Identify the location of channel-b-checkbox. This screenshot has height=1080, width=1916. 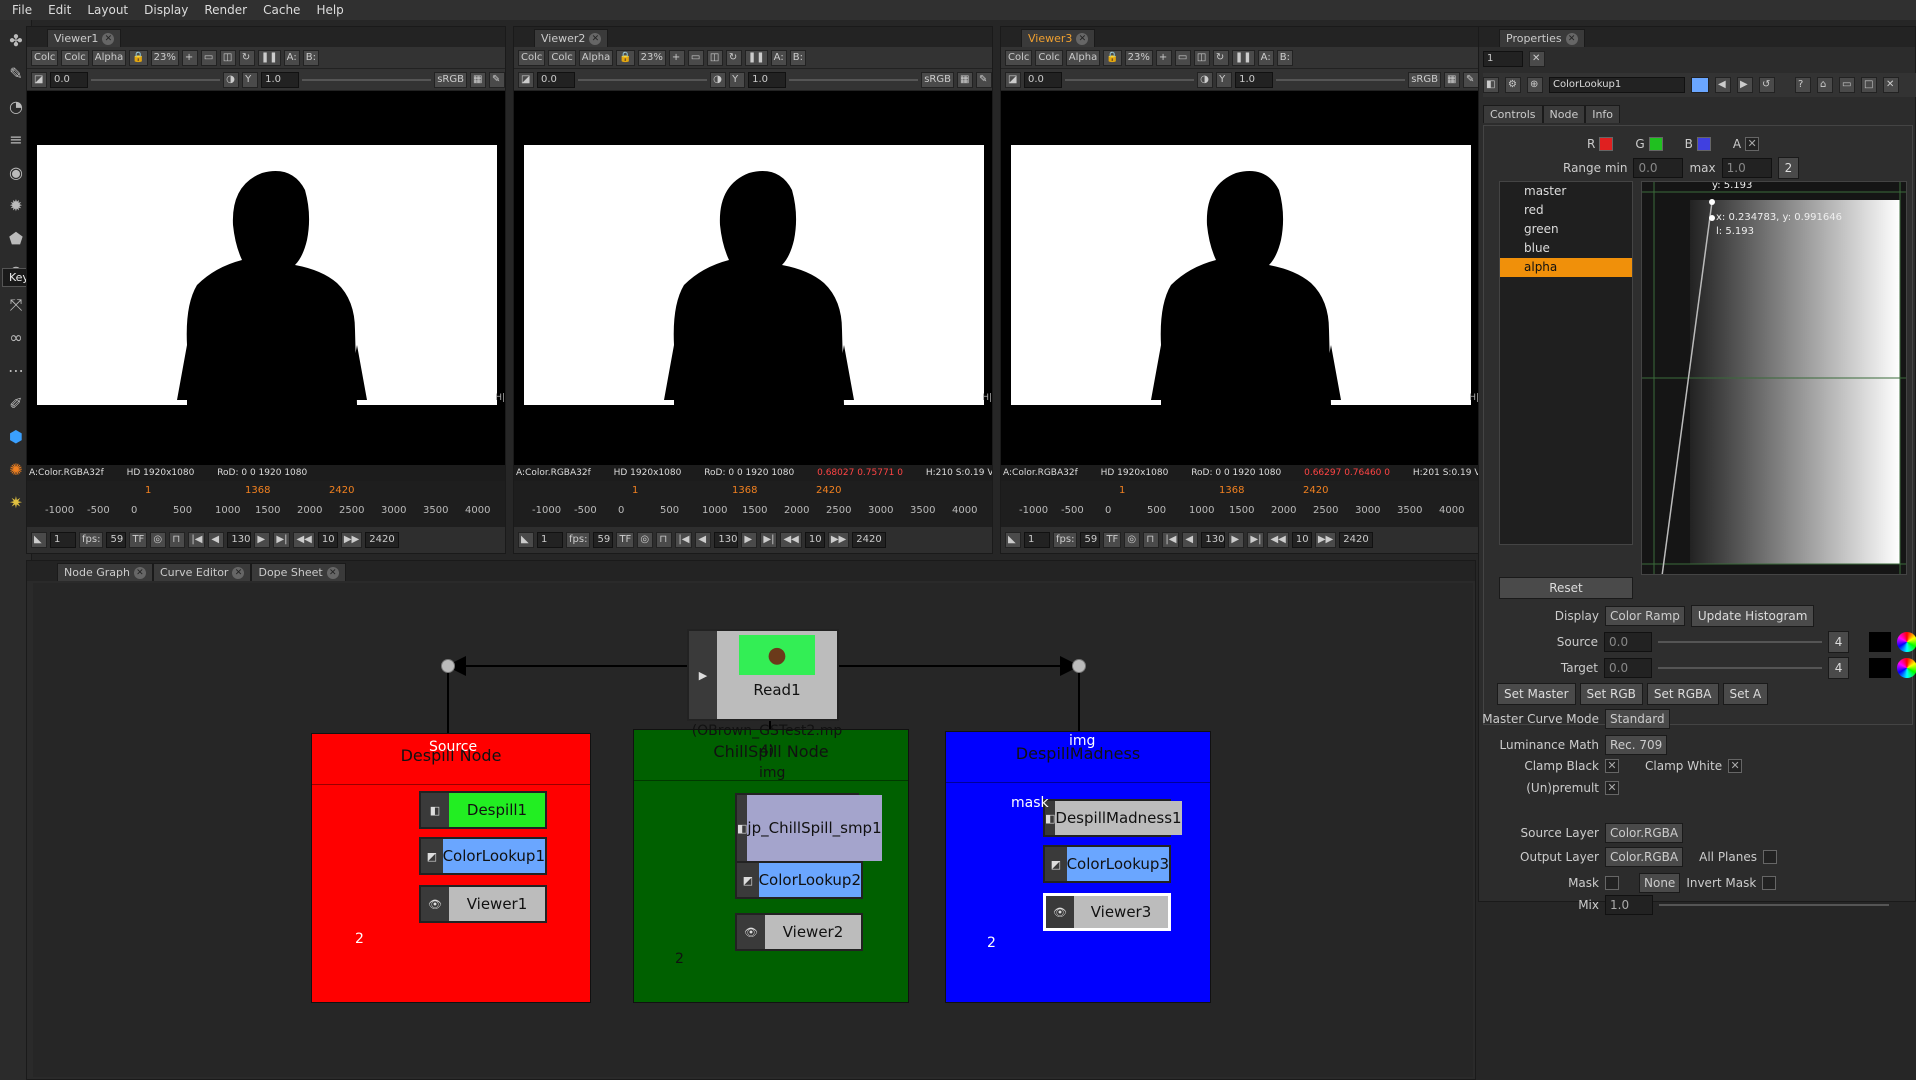
(1703, 144).